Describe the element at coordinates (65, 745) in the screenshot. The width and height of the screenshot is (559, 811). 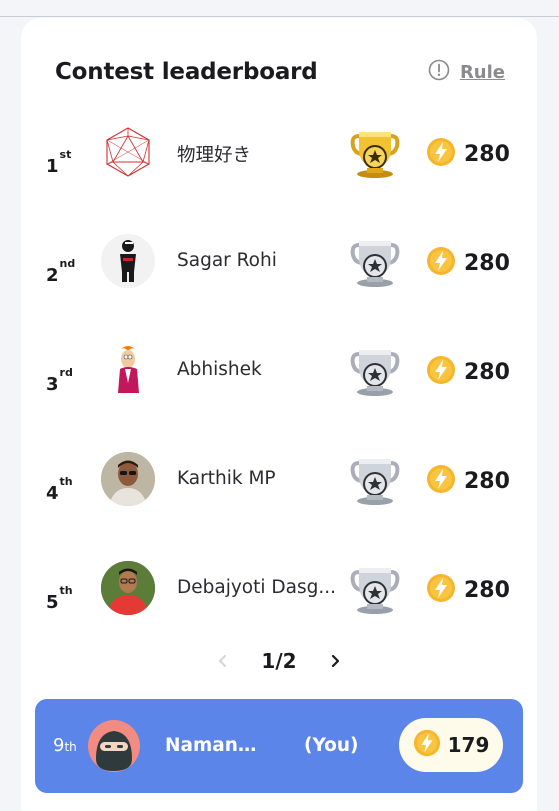
I see `my-rank-label: 9th` at that location.